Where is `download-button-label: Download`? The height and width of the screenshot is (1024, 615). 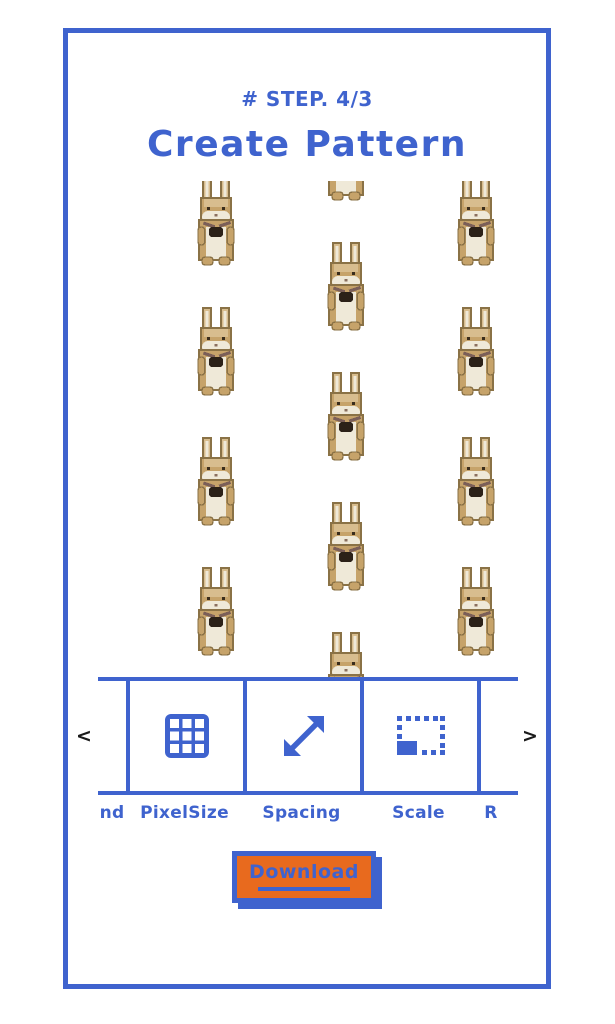
download-button-label: Download is located at coordinates (304, 872).